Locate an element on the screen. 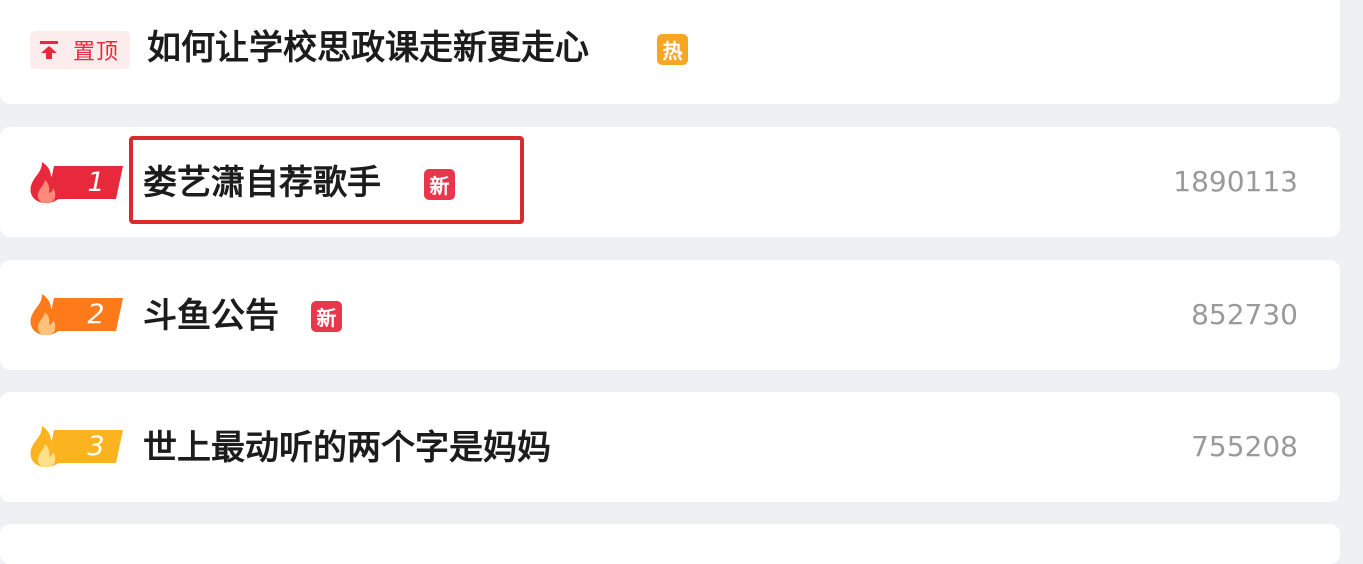 Image resolution: width=1363 pixels, height=564 pixels. hot-search-row-4-partial is located at coordinates (670, 544).